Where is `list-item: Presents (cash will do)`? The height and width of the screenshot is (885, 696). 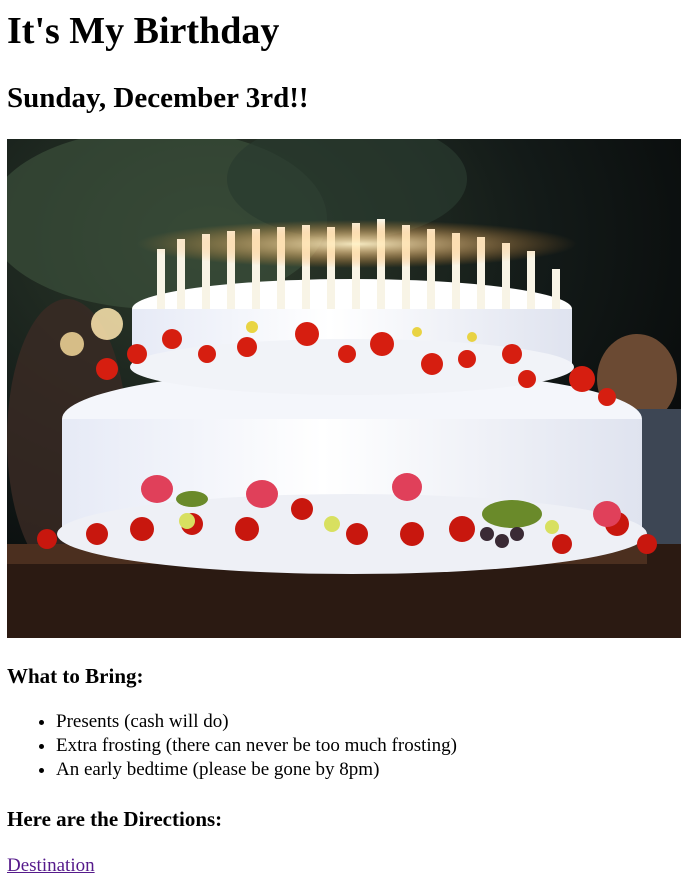 list-item: Presents (cash will do) is located at coordinates (256, 722).